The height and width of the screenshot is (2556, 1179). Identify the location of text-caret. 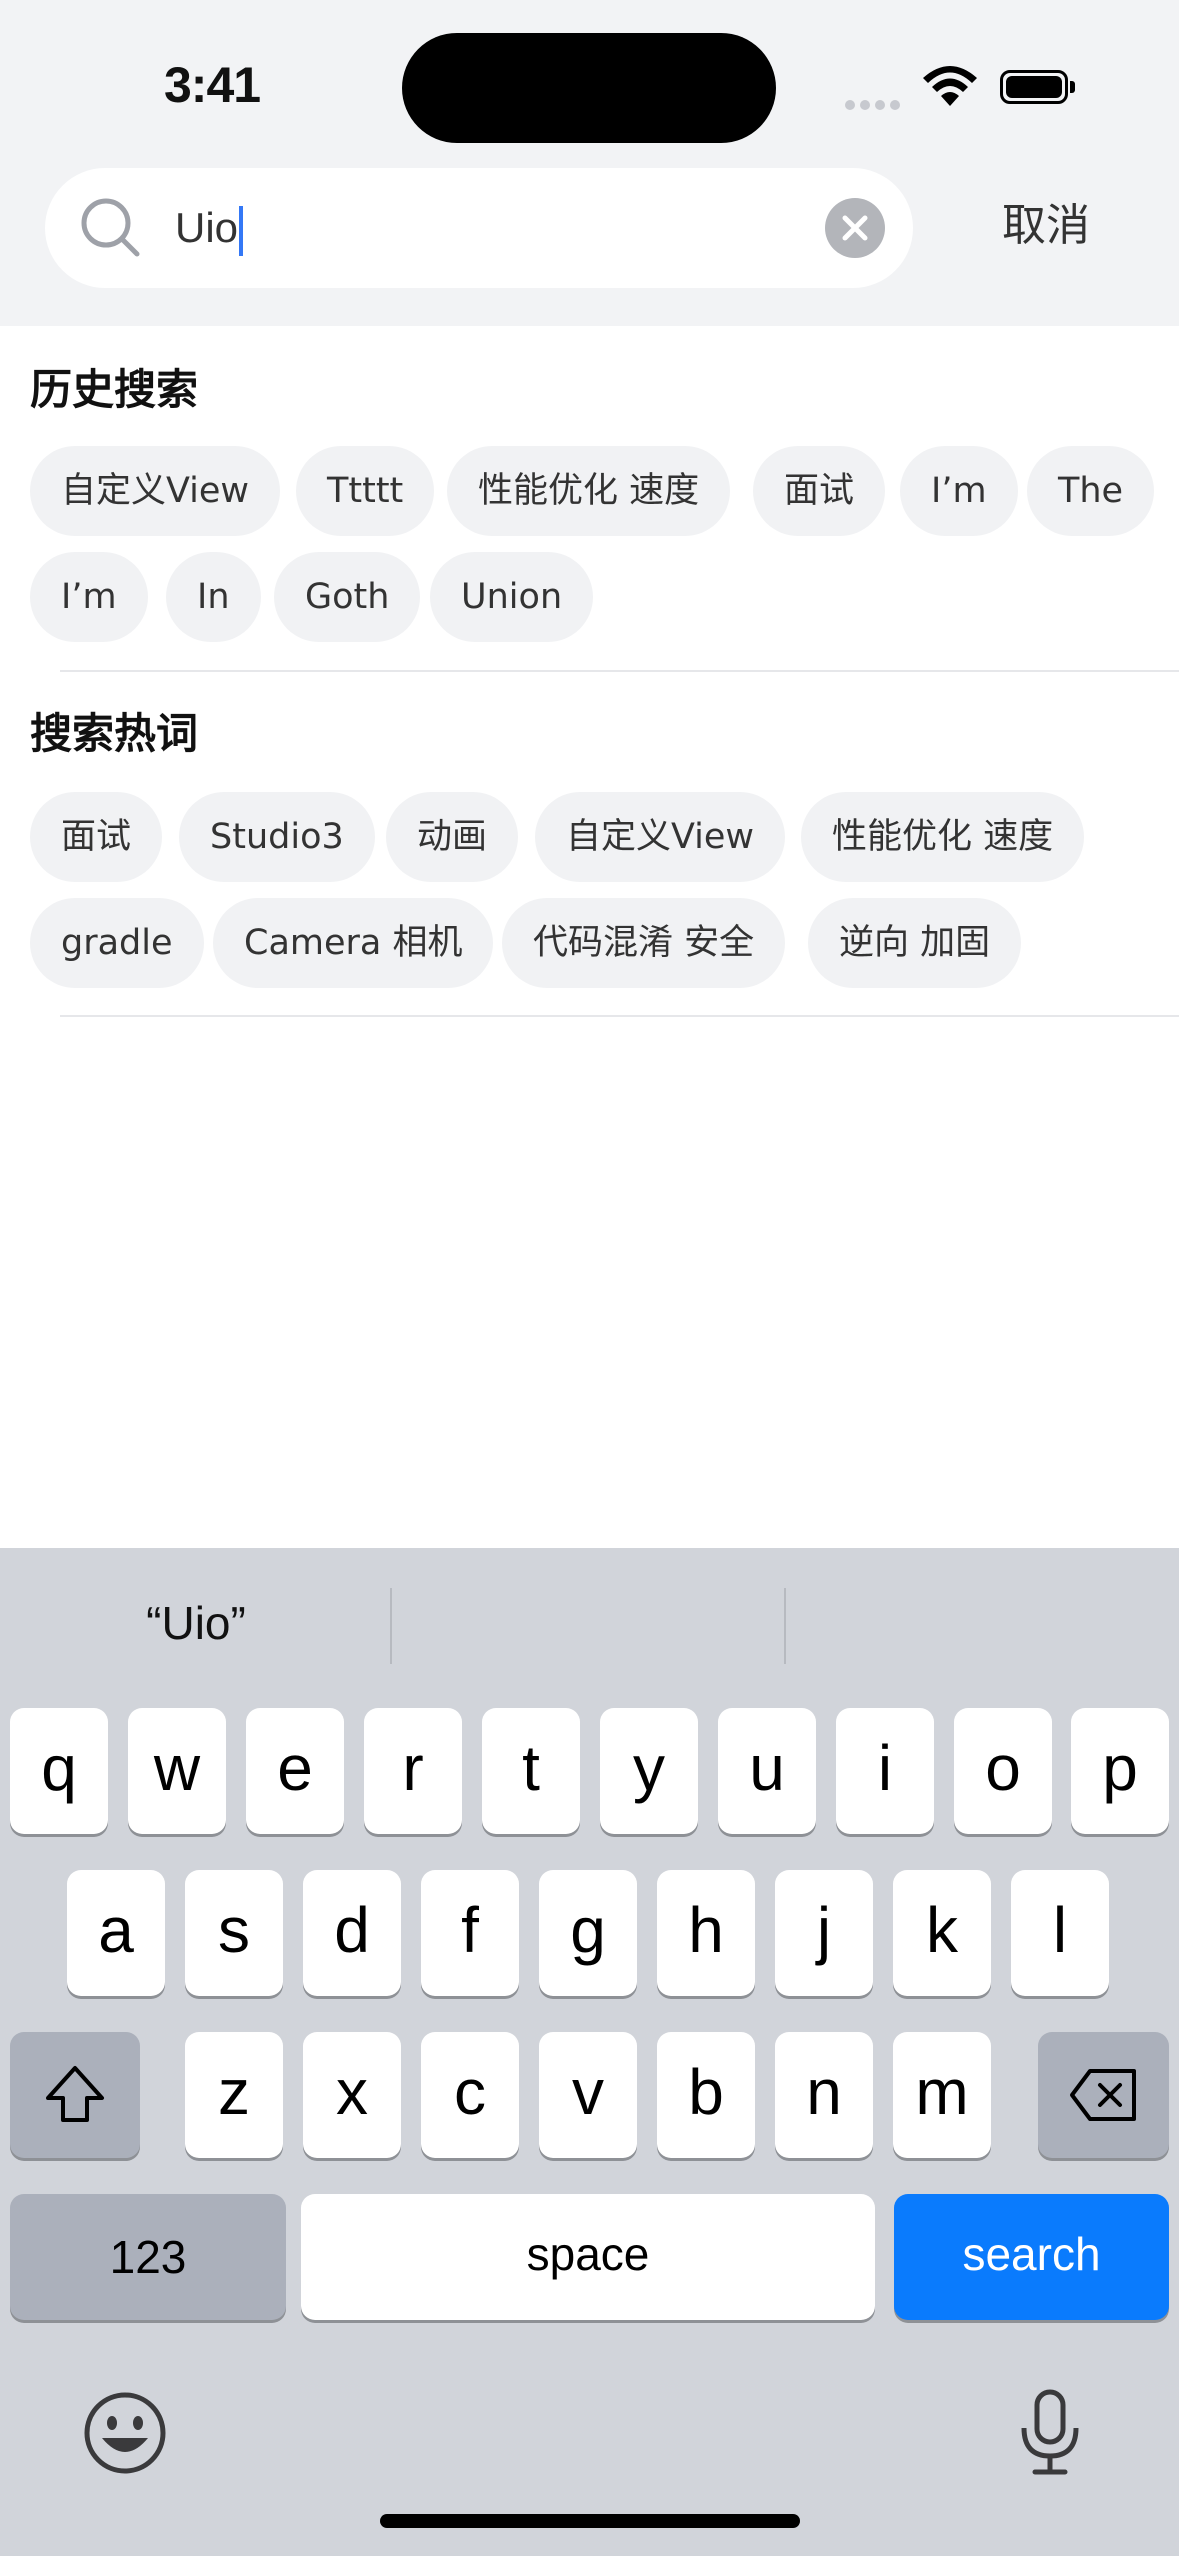
(241, 230).